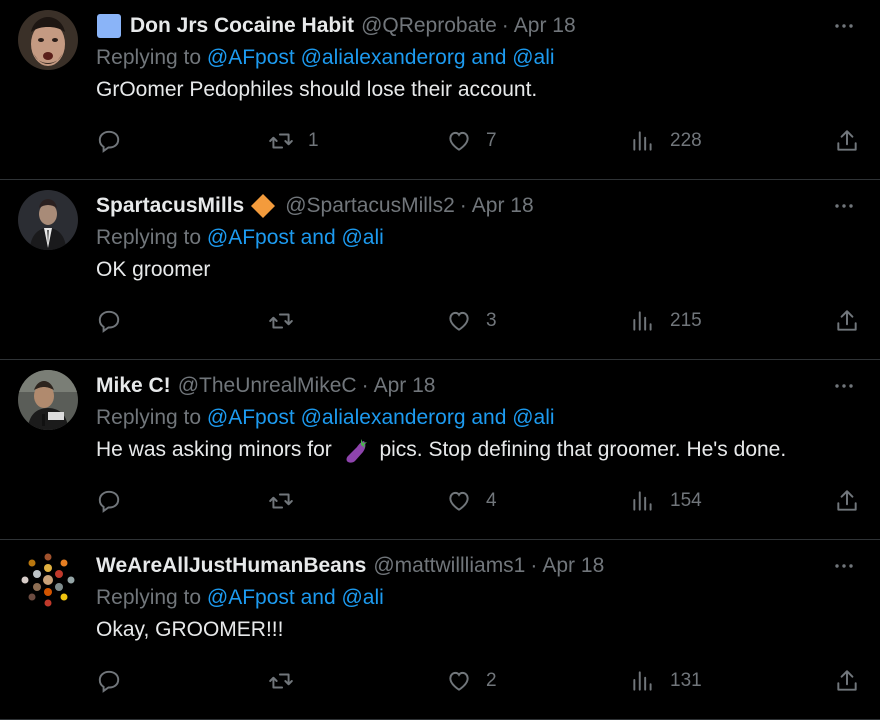 The width and height of the screenshot is (880, 720). I want to click on retweet-button: 1, so click(293, 141).